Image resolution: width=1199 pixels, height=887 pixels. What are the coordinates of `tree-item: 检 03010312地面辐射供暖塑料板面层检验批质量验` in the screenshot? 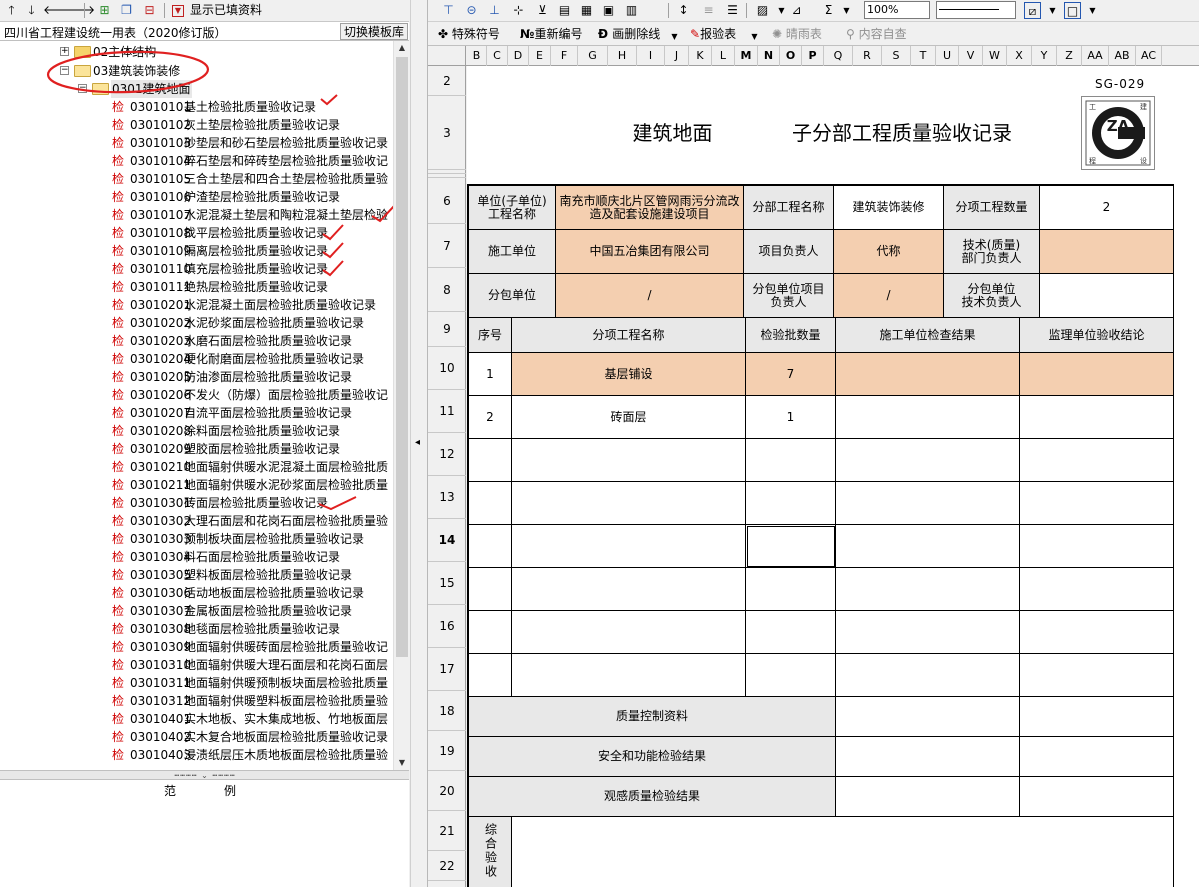 It's located at (250, 701).